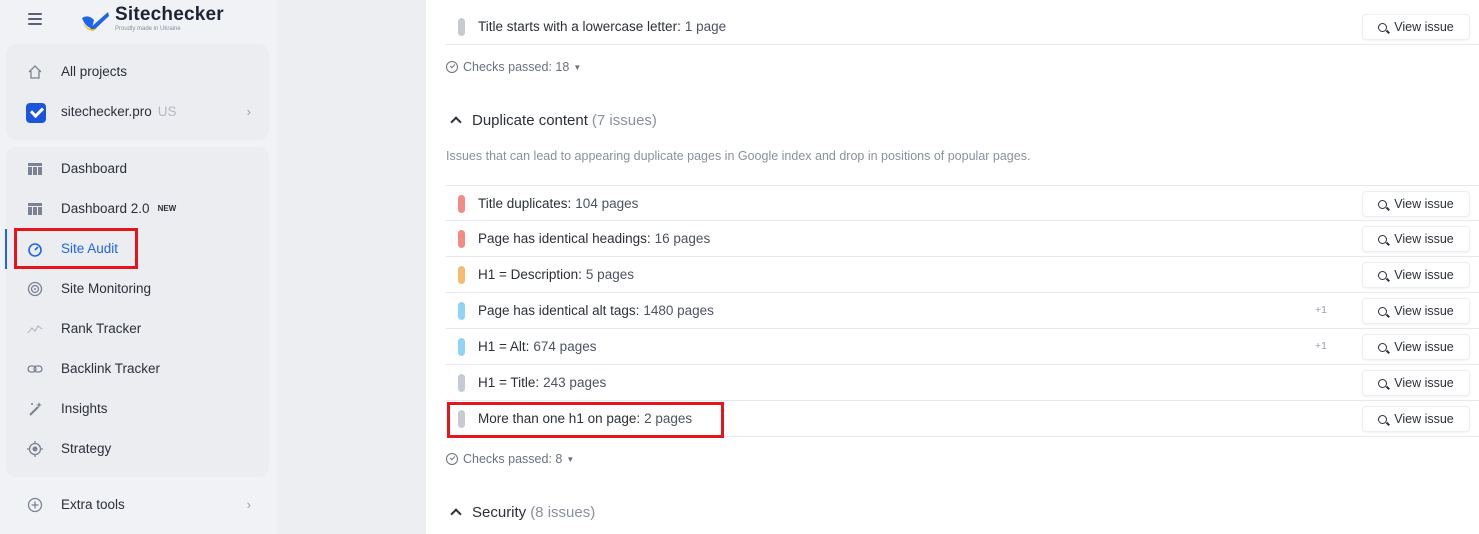 This screenshot has width=1479, height=534. Describe the element at coordinates (86, 448) in the screenshot. I see `sidebar-item-label: Strategy` at that location.